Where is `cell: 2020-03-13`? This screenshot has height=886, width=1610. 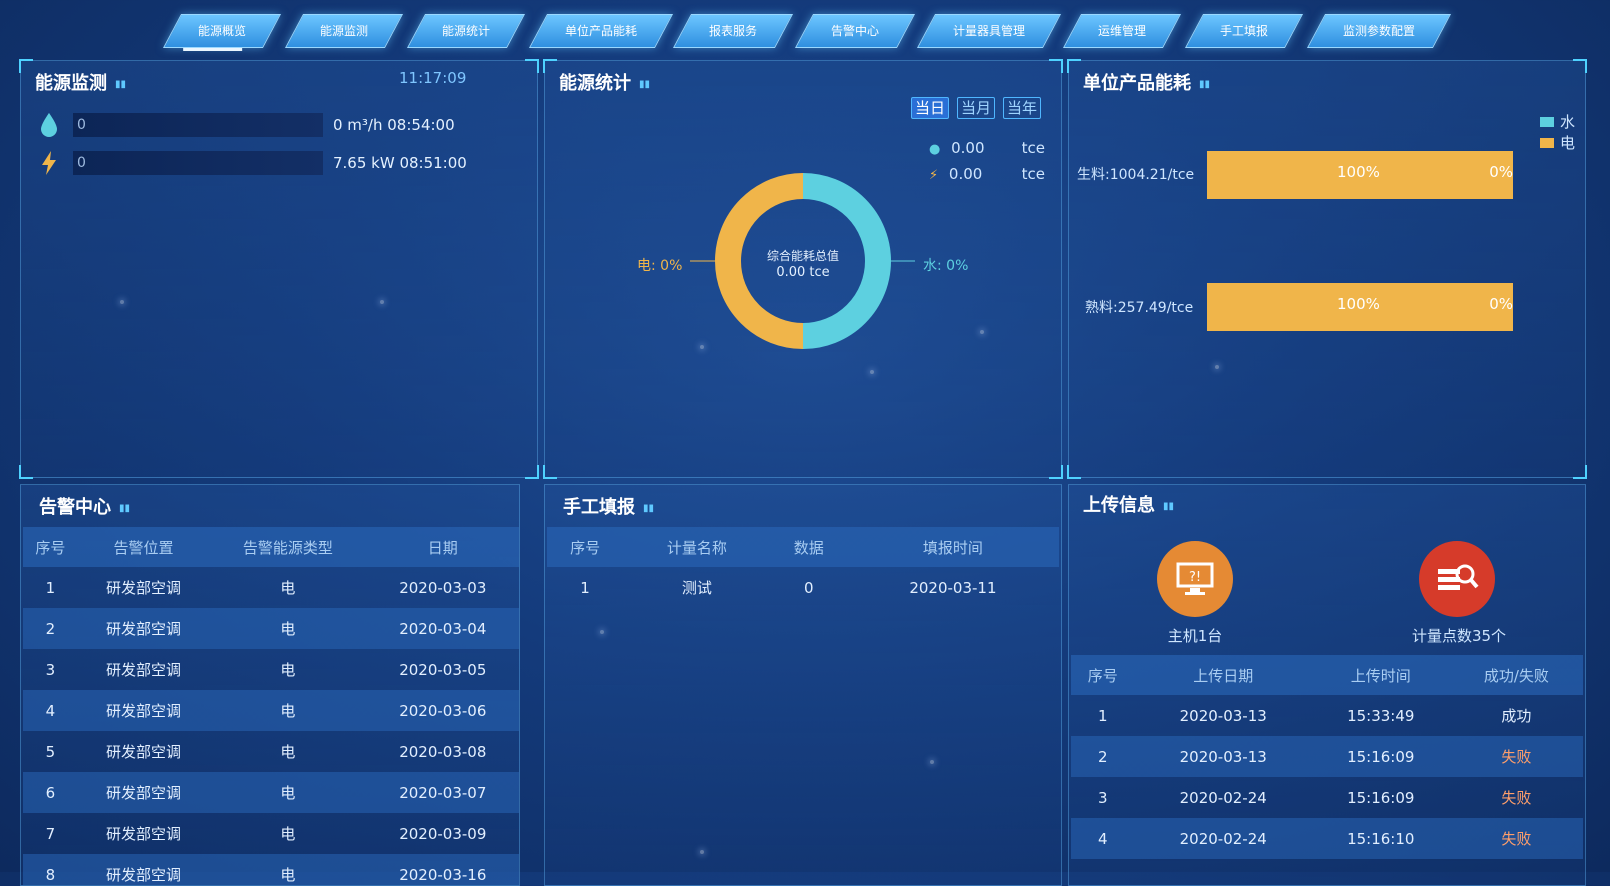
cell: 2020-03-13 is located at coordinates (1223, 756).